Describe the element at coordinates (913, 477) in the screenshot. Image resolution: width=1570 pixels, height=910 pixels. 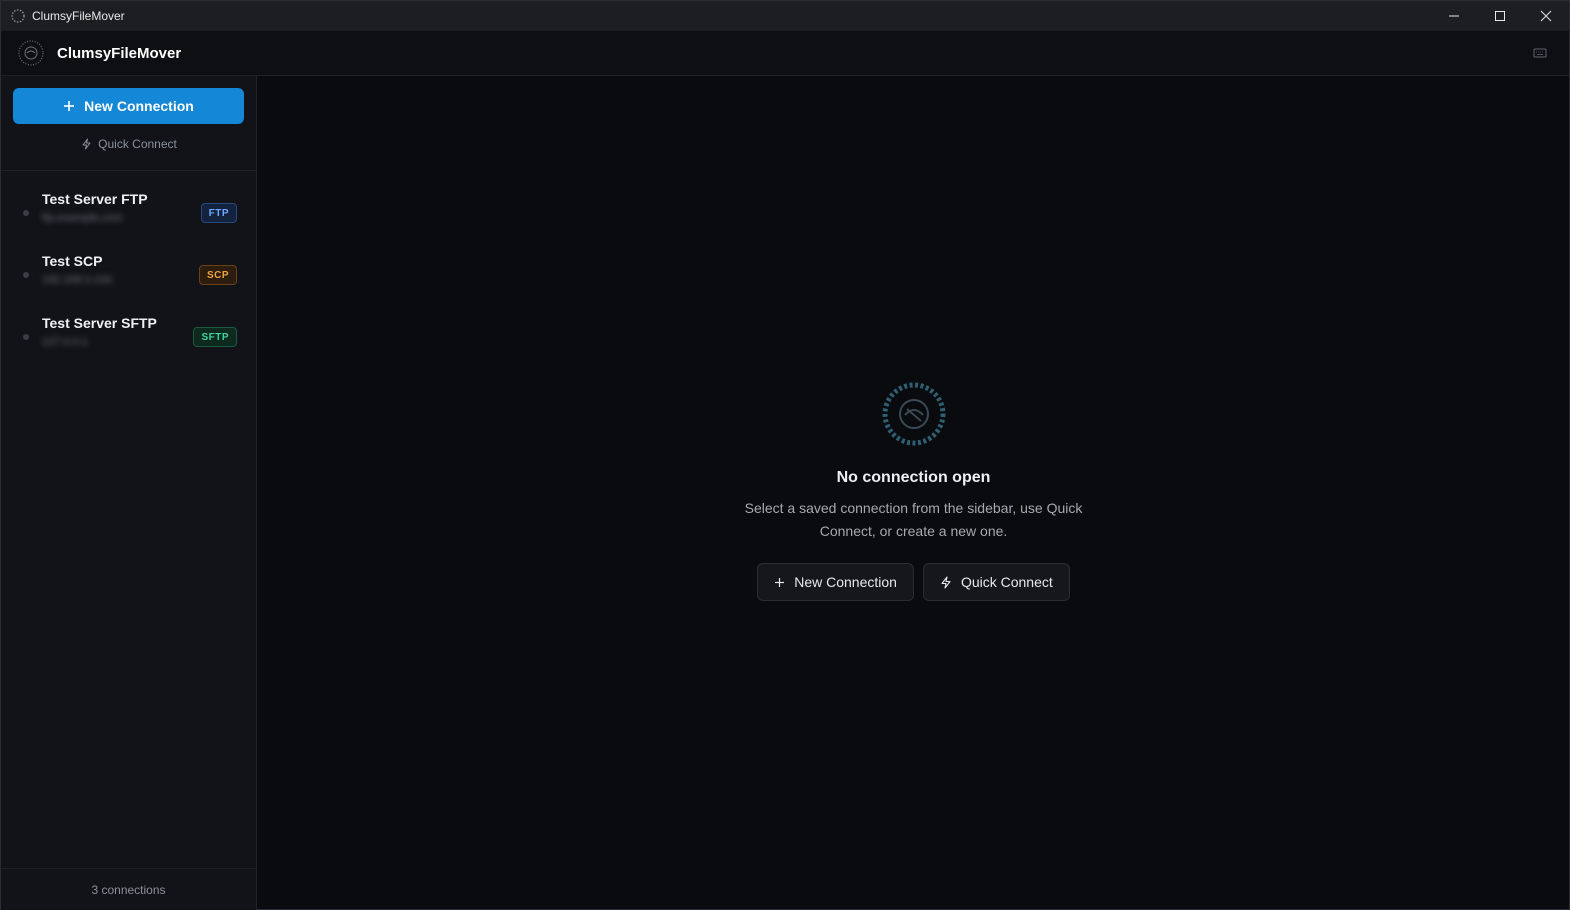
I see `empty-state-title: No connection open` at that location.